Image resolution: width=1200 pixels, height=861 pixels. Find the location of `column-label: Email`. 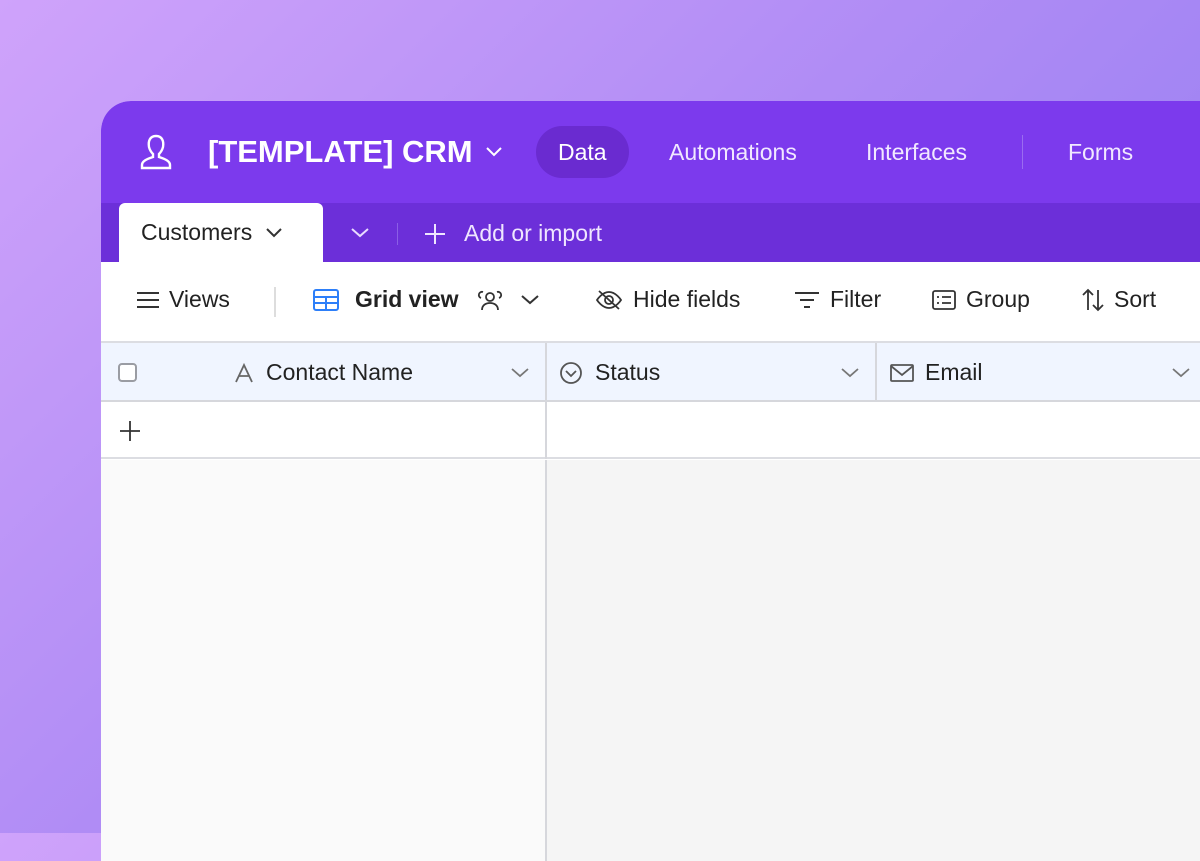

column-label: Email is located at coordinates (954, 372).